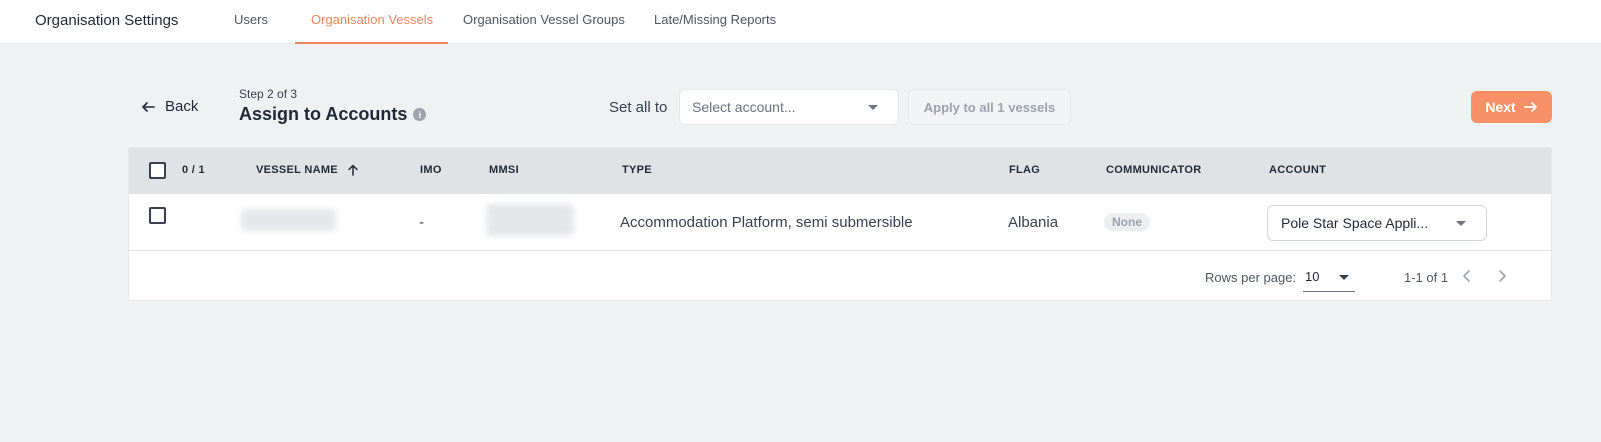 The image size is (1601, 442). What do you see at coordinates (1329, 279) in the screenshot?
I see `rows-per-page-select: 10` at bounding box center [1329, 279].